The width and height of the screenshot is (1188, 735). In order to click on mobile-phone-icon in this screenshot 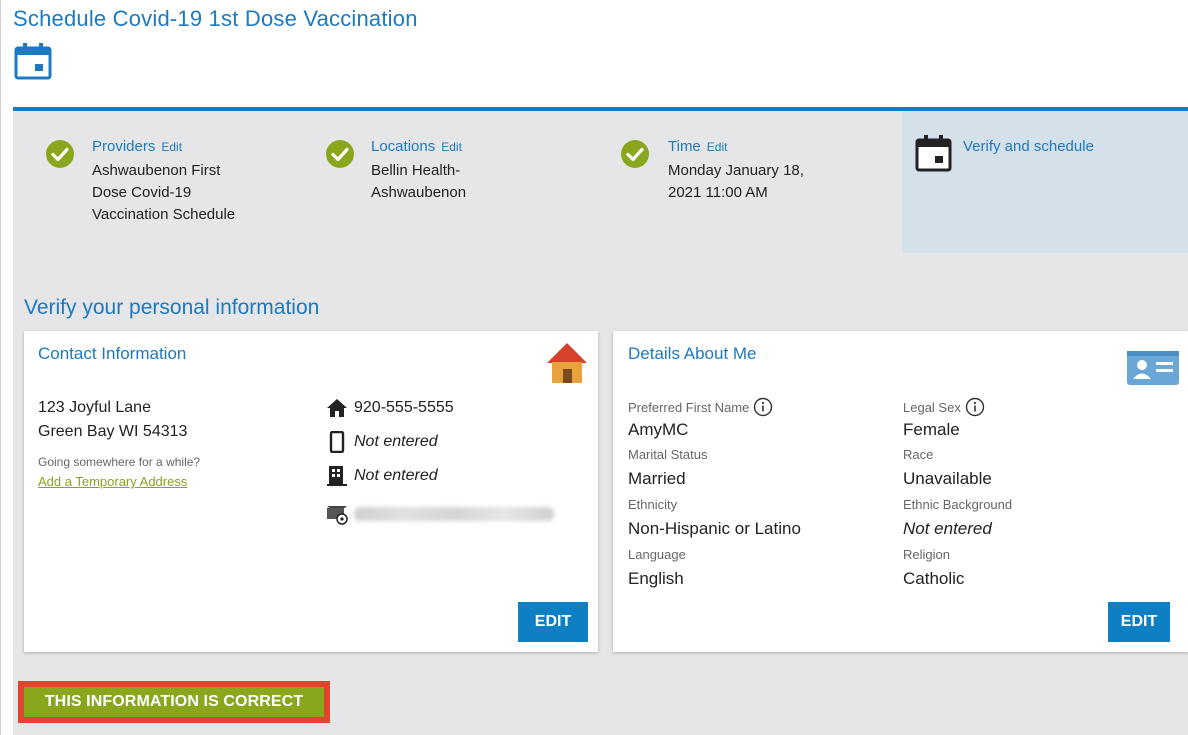, I will do `click(337, 442)`.